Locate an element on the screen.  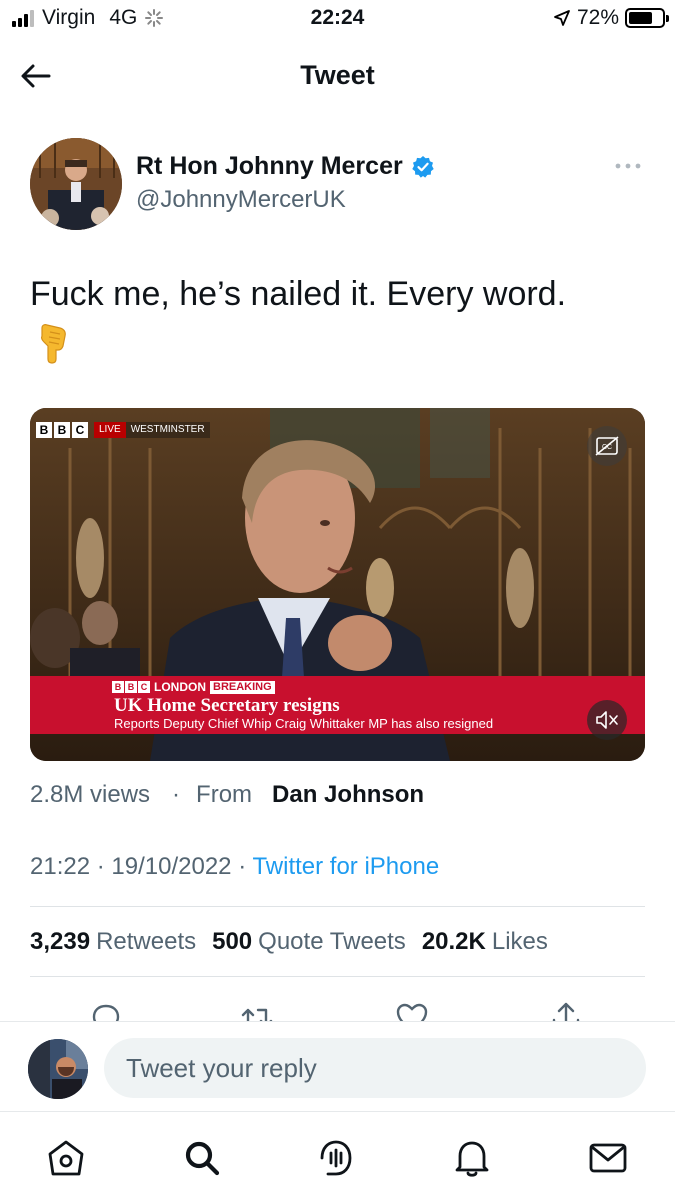
reply-input is located at coordinates (375, 1068).